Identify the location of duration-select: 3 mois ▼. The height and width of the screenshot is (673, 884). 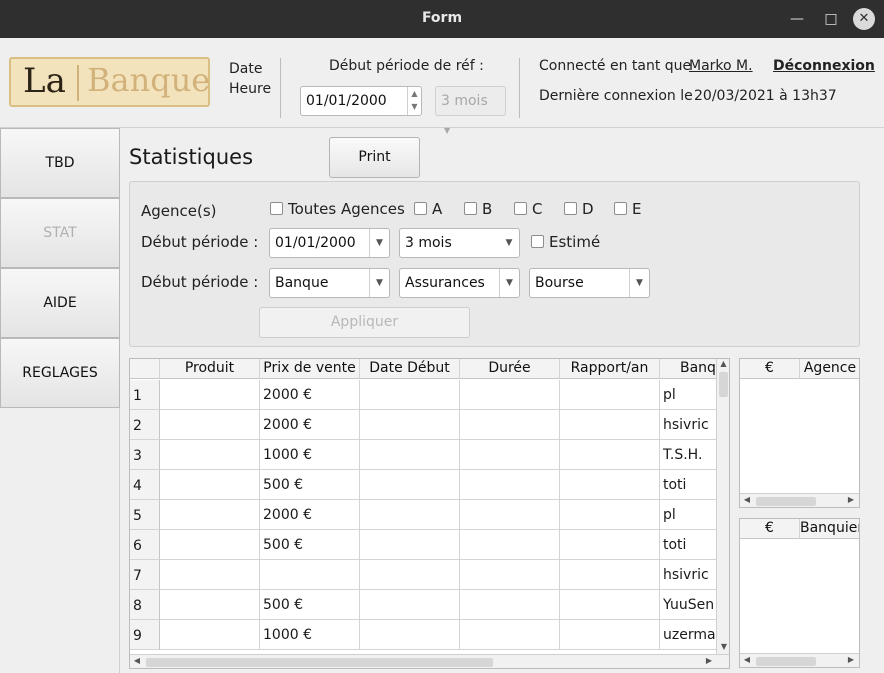
(459, 243).